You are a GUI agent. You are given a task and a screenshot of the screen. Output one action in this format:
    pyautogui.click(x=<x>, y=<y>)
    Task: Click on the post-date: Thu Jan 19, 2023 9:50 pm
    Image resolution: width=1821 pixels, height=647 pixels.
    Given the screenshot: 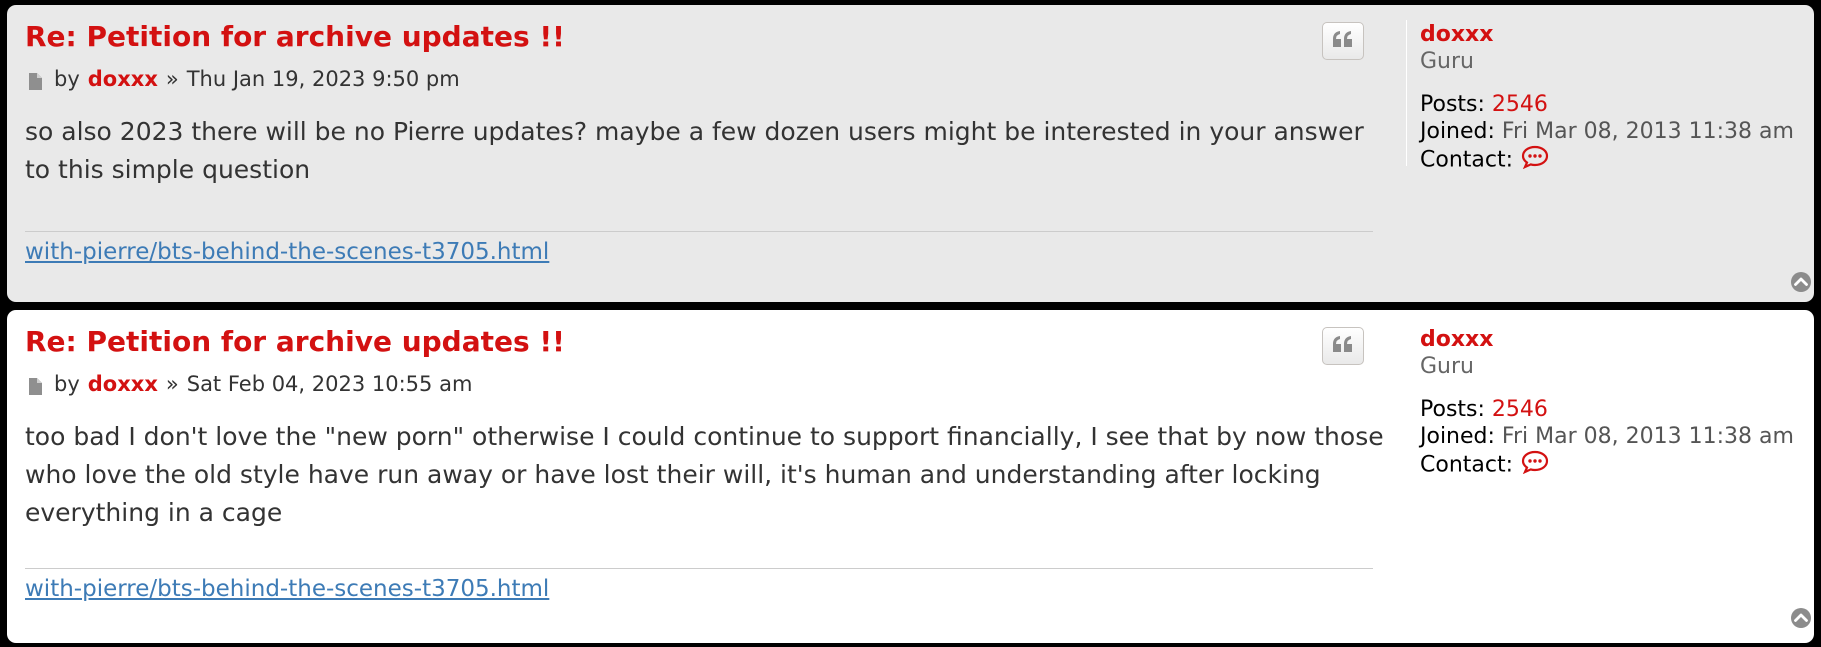 What is the action you would take?
    pyautogui.click(x=323, y=79)
    